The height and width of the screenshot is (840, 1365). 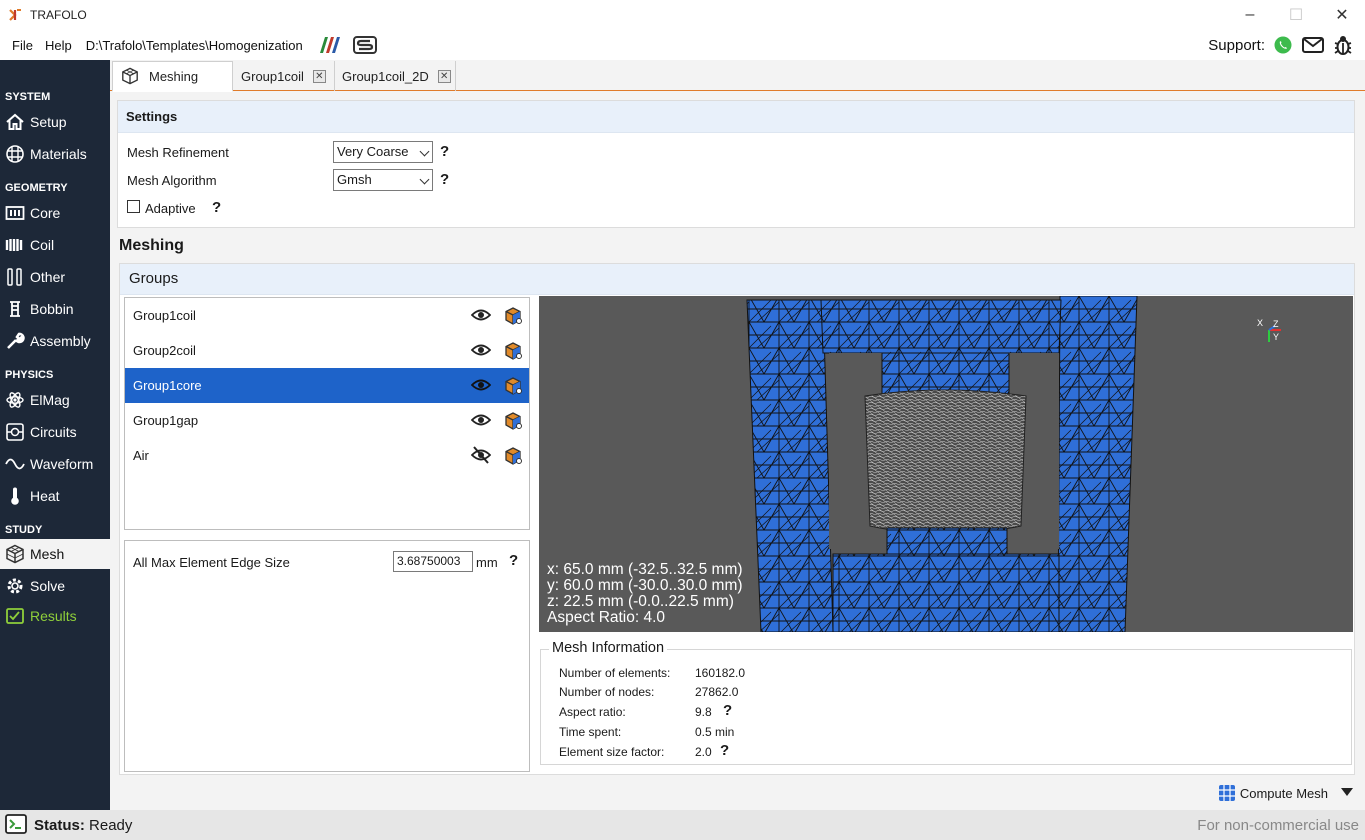 What do you see at coordinates (58, 45) in the screenshot?
I see `menu-help: Help` at bounding box center [58, 45].